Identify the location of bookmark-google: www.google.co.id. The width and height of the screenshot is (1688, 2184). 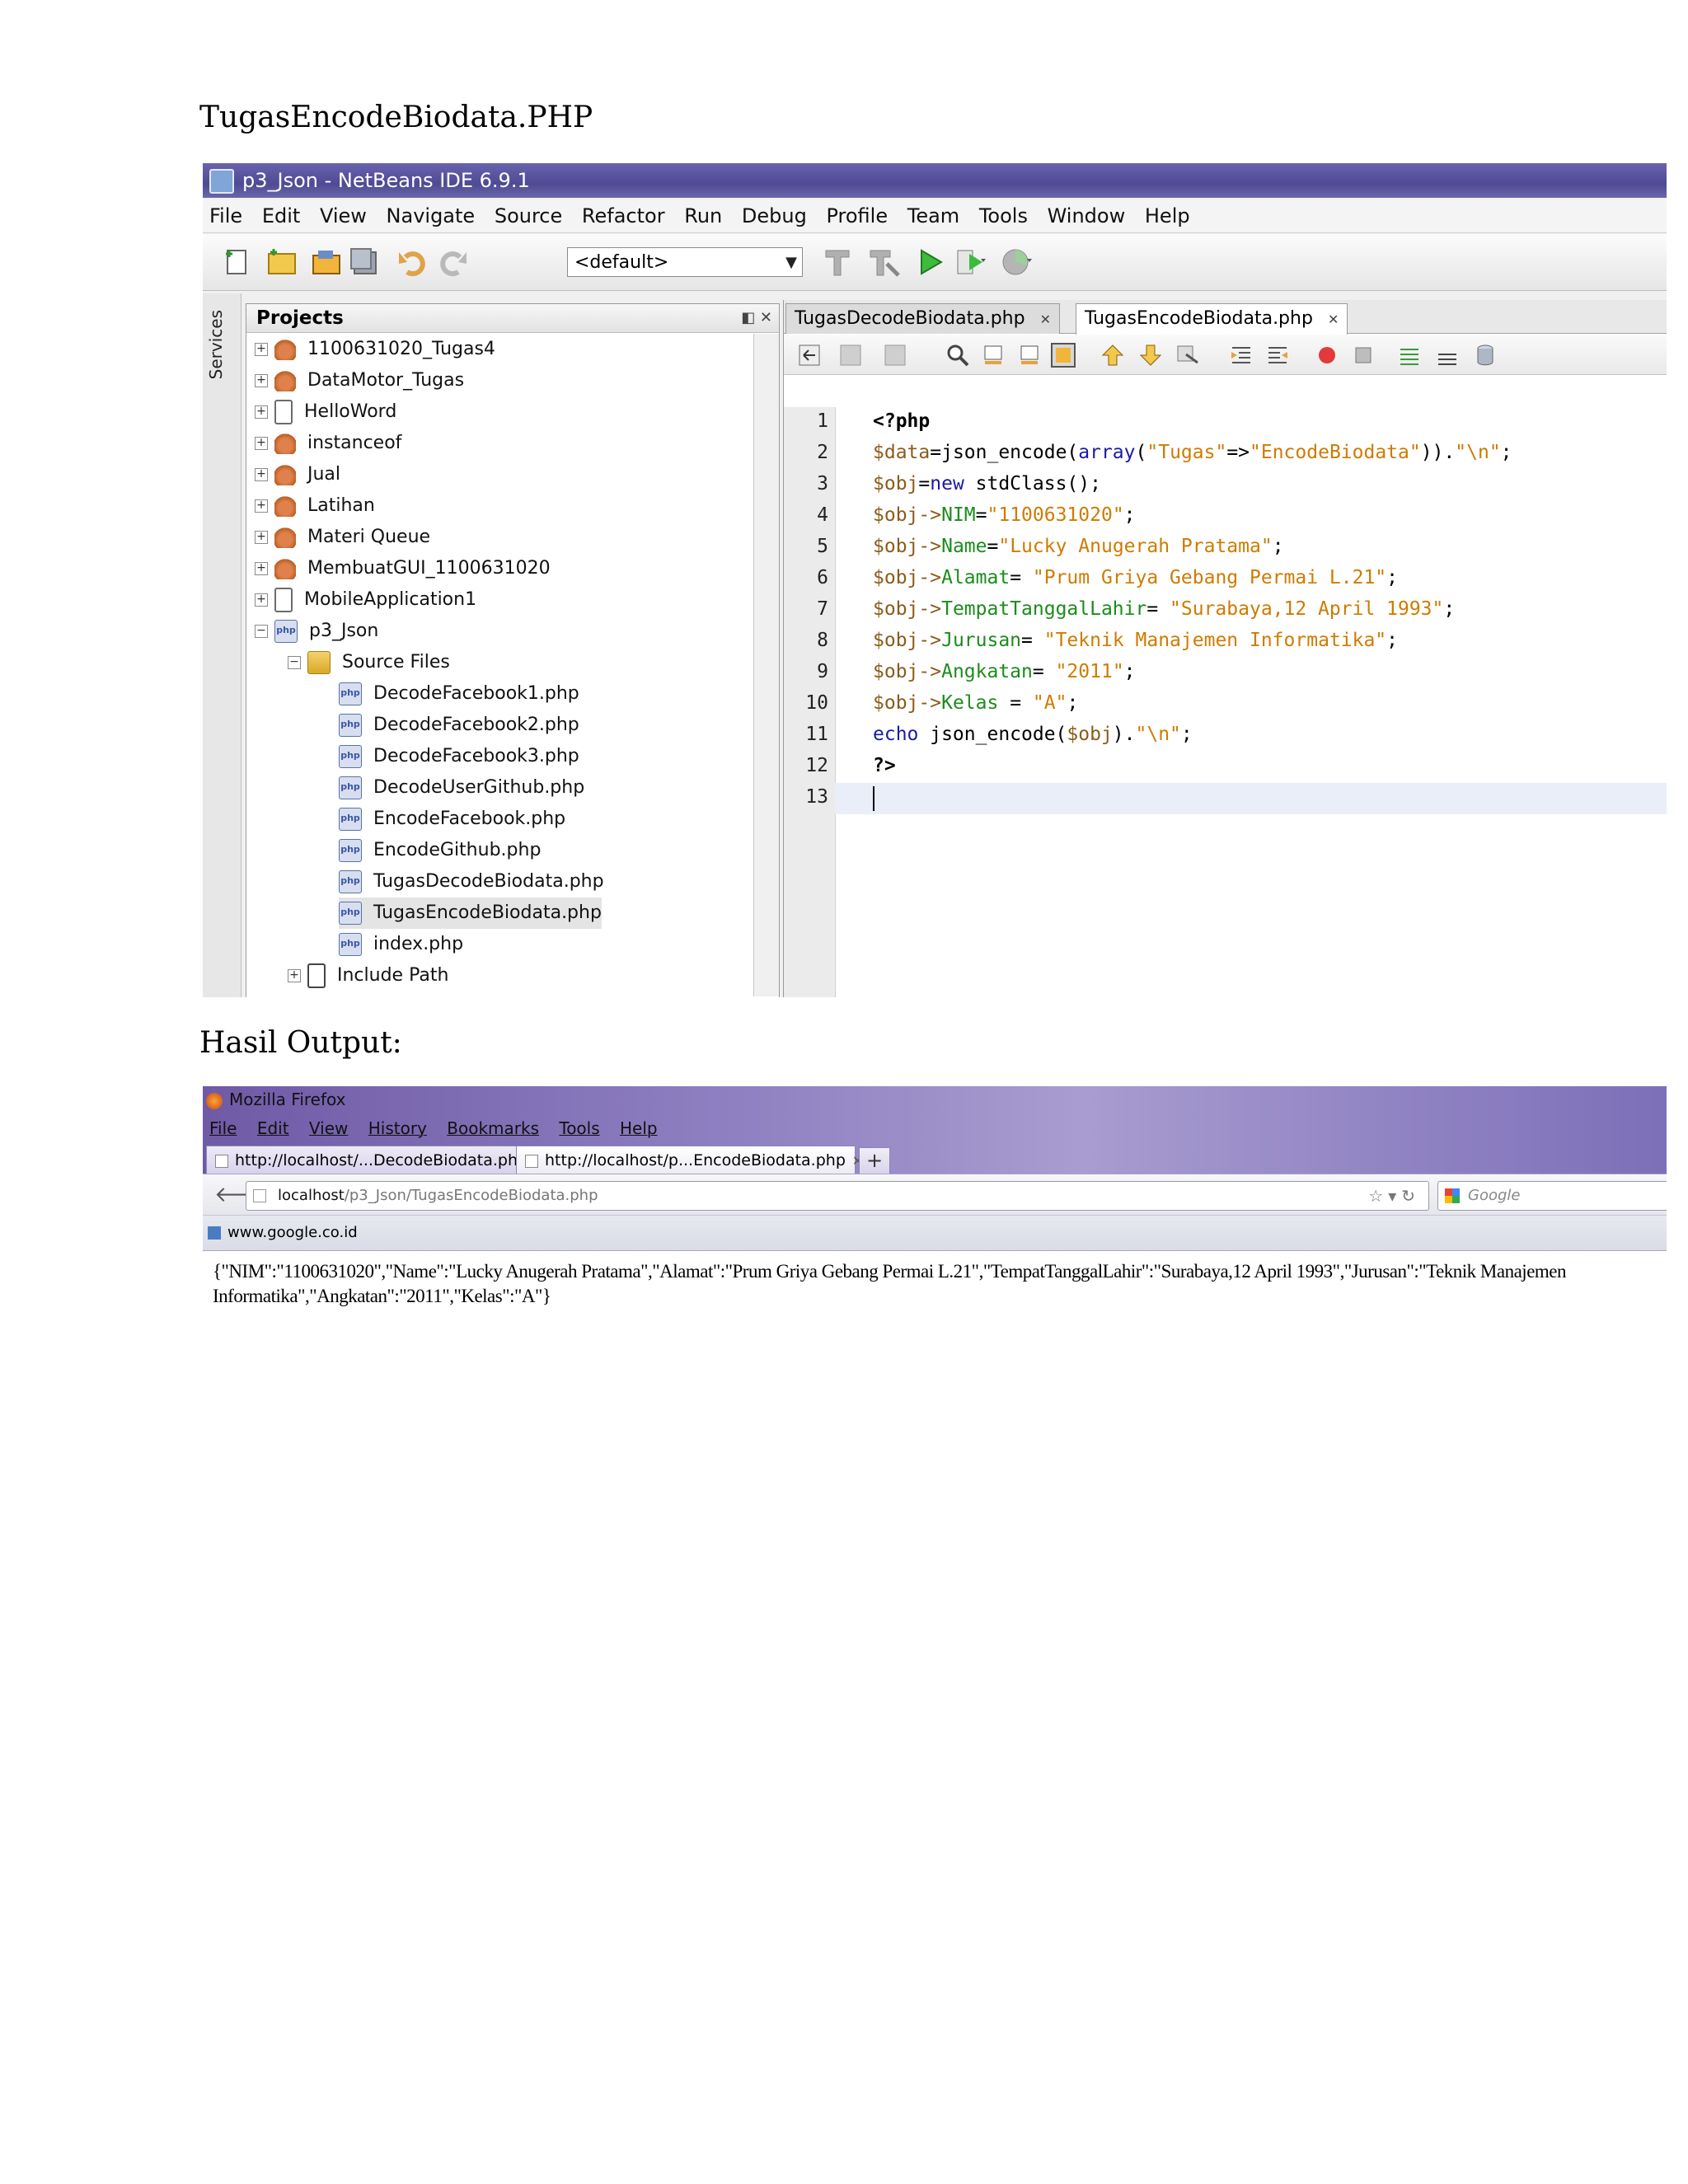
(293, 1232).